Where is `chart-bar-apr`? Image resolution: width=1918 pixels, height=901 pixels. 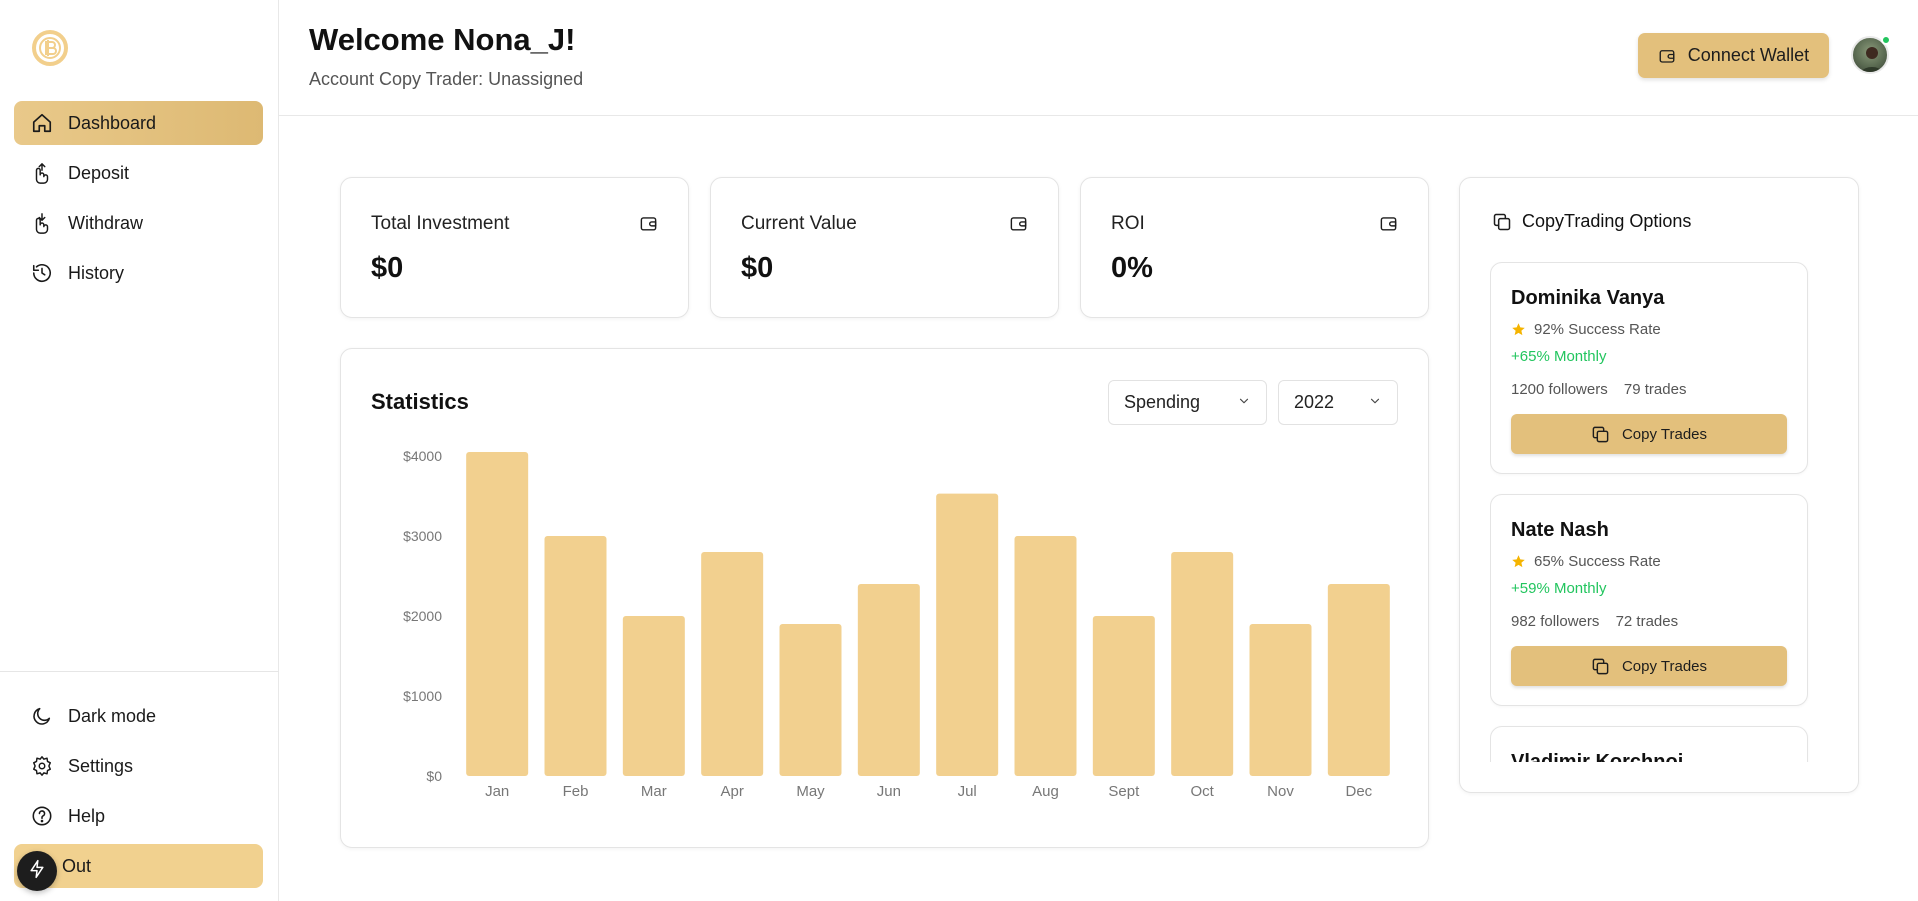 chart-bar-apr is located at coordinates (732, 664).